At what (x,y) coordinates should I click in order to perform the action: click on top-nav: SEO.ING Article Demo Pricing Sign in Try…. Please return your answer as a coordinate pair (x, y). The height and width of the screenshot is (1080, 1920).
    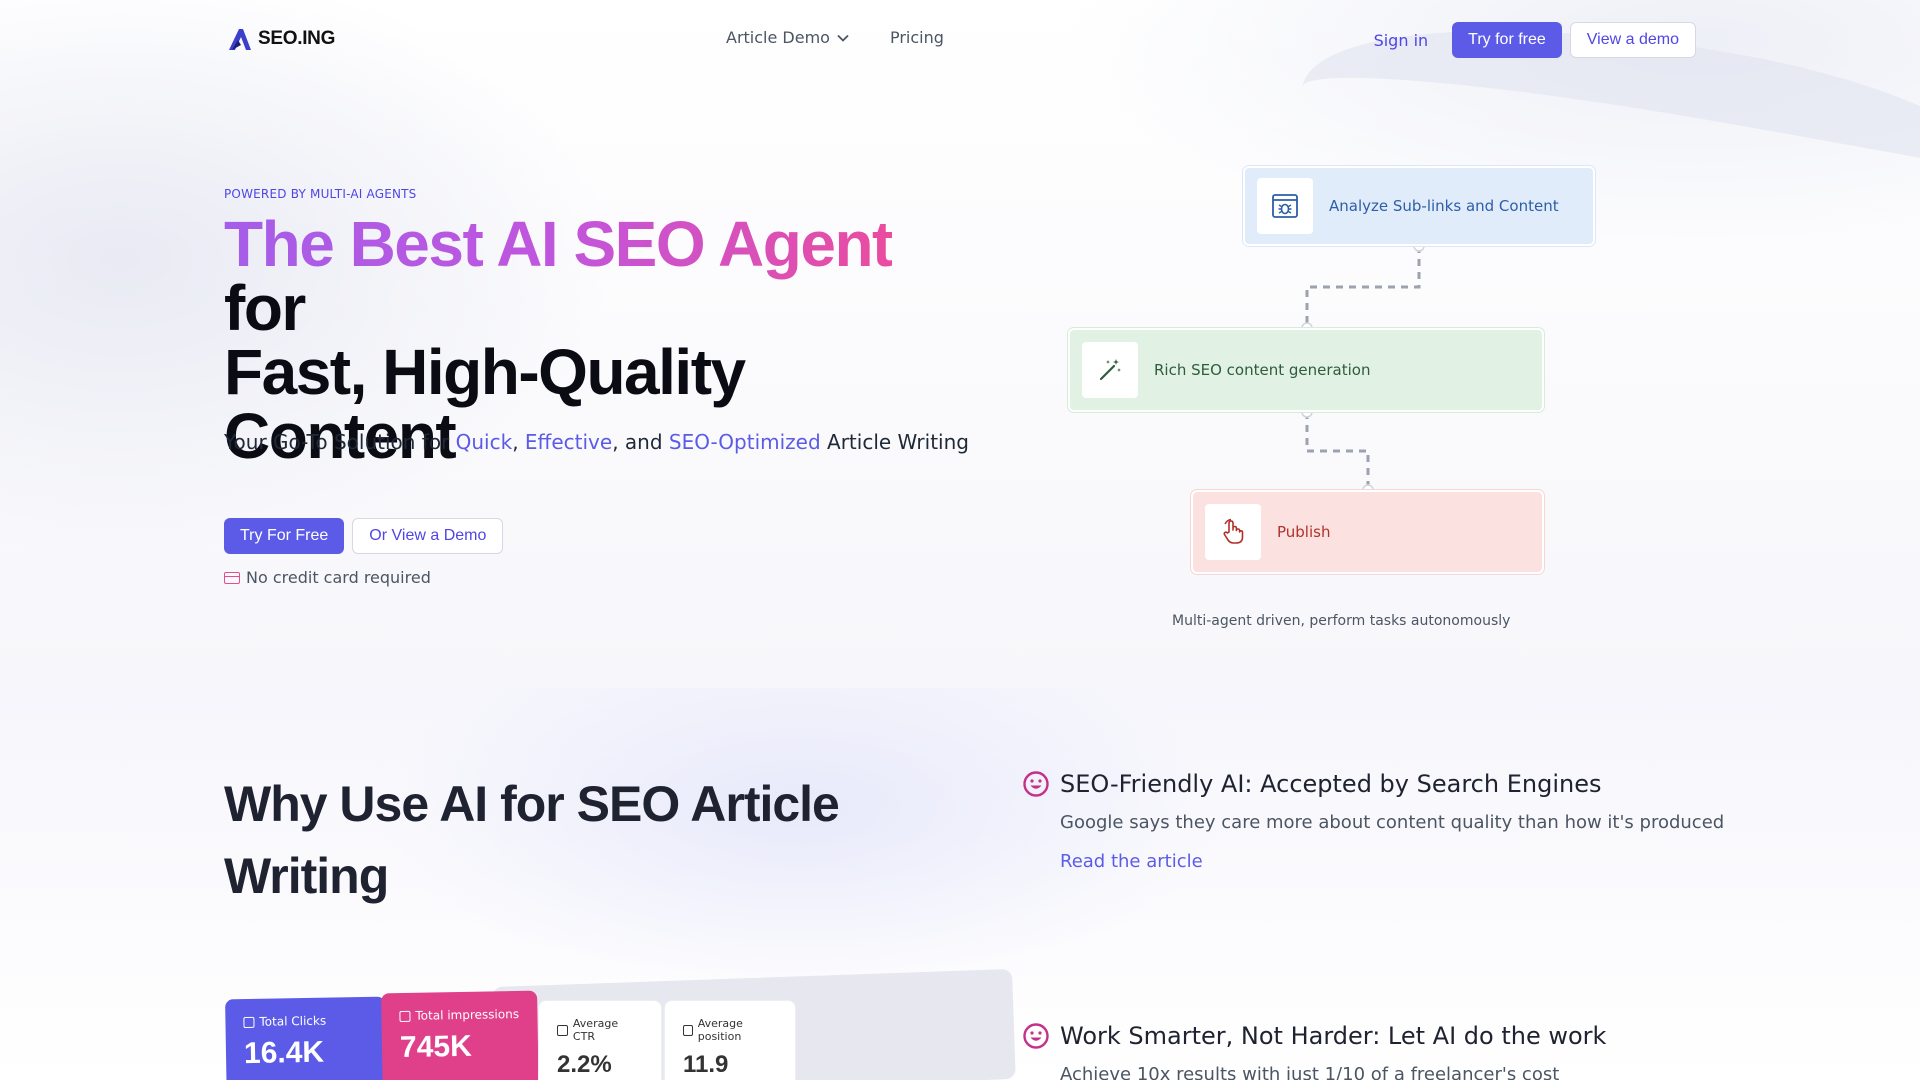
    Looking at the image, I should click on (960, 40).